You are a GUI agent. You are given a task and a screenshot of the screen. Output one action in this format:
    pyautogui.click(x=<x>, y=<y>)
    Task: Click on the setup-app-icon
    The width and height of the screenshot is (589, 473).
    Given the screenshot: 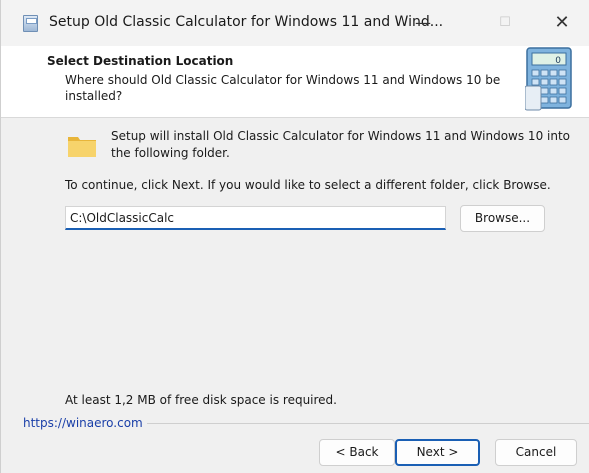 What is the action you would take?
    pyautogui.click(x=30, y=23)
    